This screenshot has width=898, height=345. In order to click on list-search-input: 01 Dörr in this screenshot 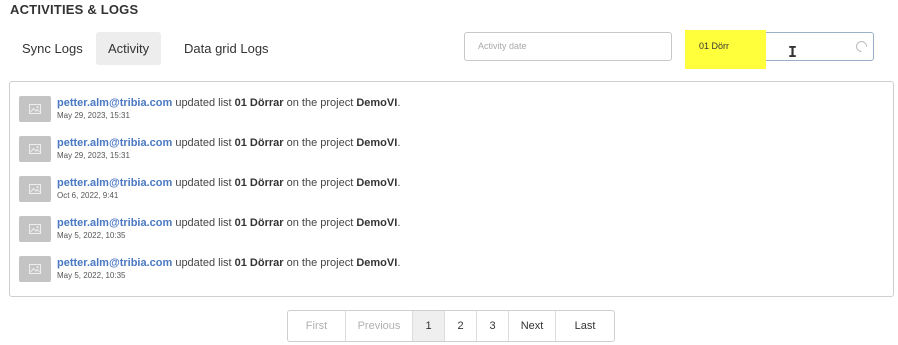, I will do `click(779, 49)`.